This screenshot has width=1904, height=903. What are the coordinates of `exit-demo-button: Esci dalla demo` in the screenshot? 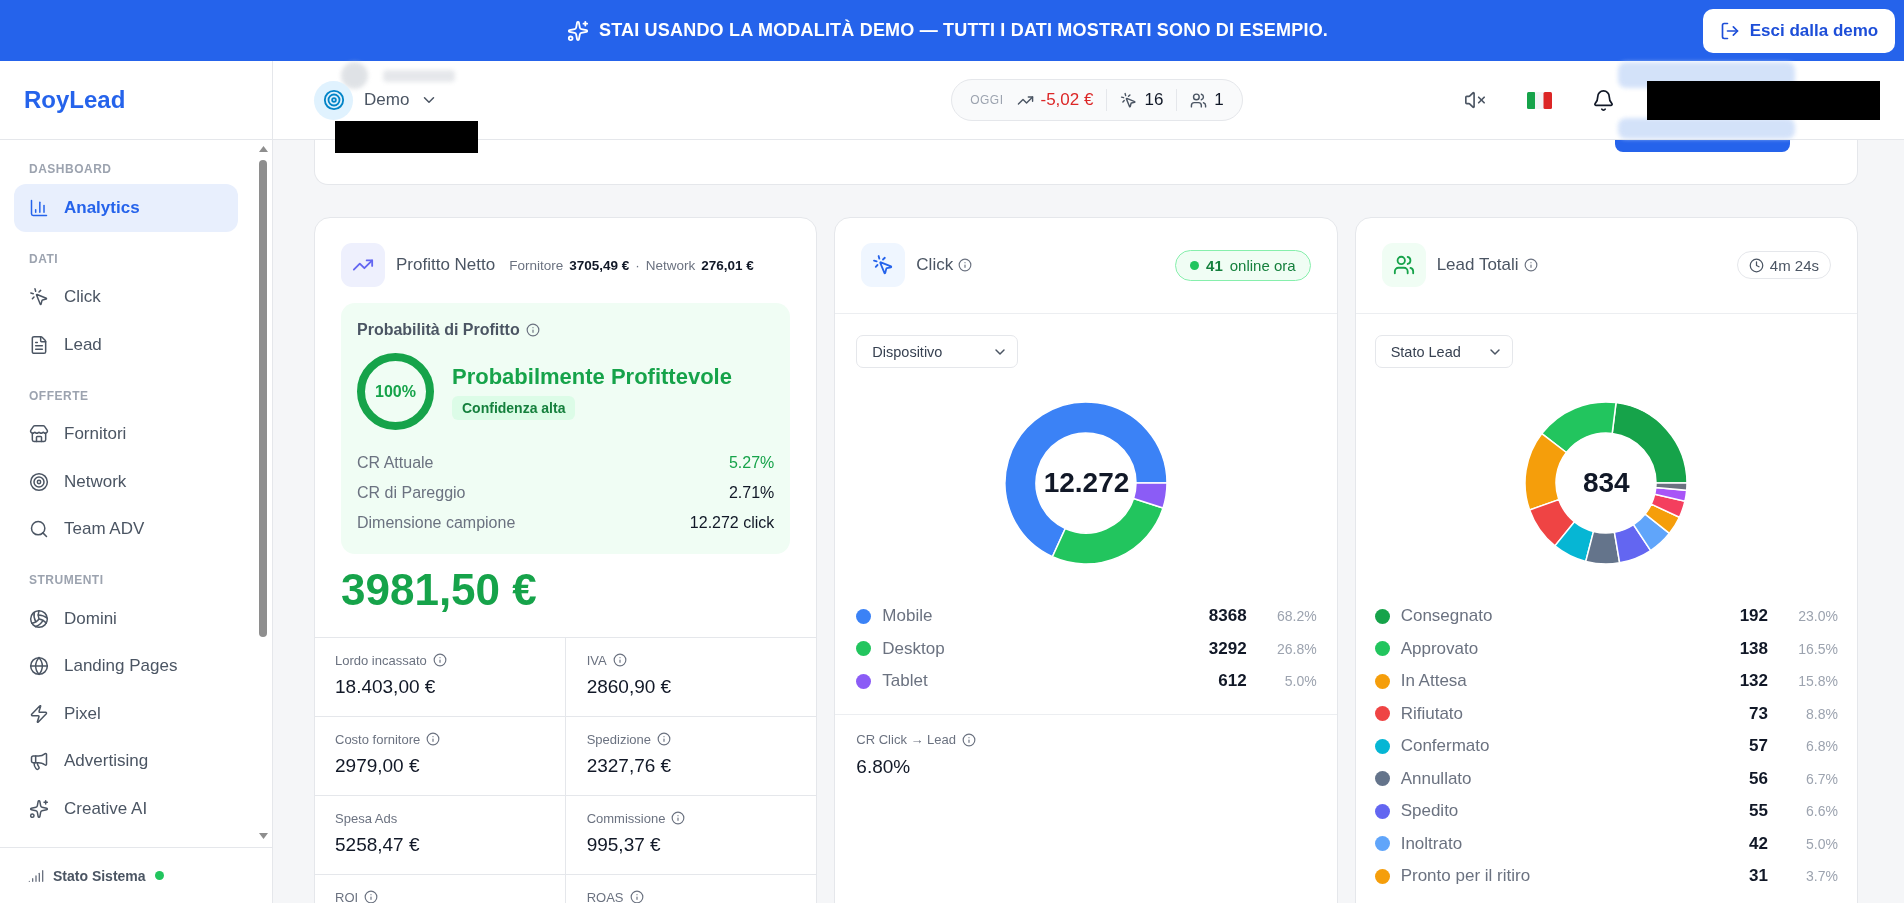 It's located at (1799, 30).